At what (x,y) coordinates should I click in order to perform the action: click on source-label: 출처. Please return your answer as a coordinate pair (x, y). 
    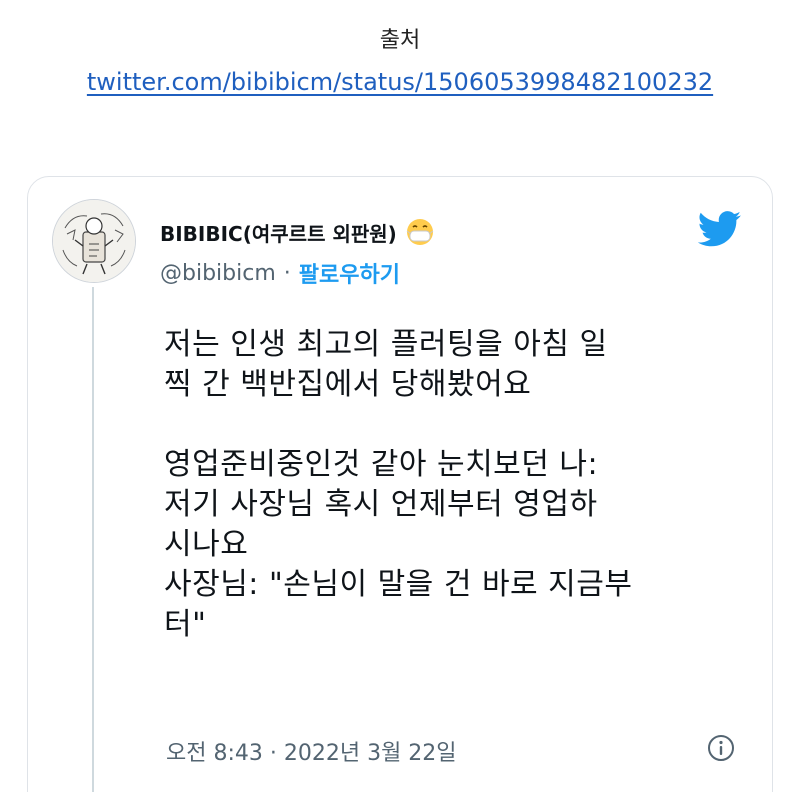
    Looking at the image, I should click on (400, 40).